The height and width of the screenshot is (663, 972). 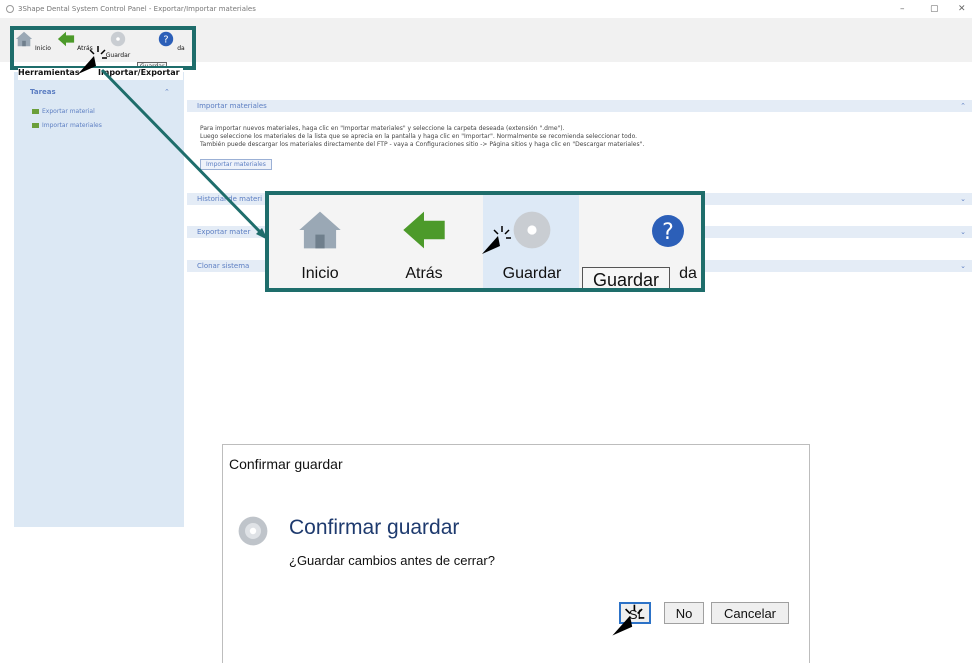 What do you see at coordinates (320, 230) in the screenshot?
I see `home-icon` at bounding box center [320, 230].